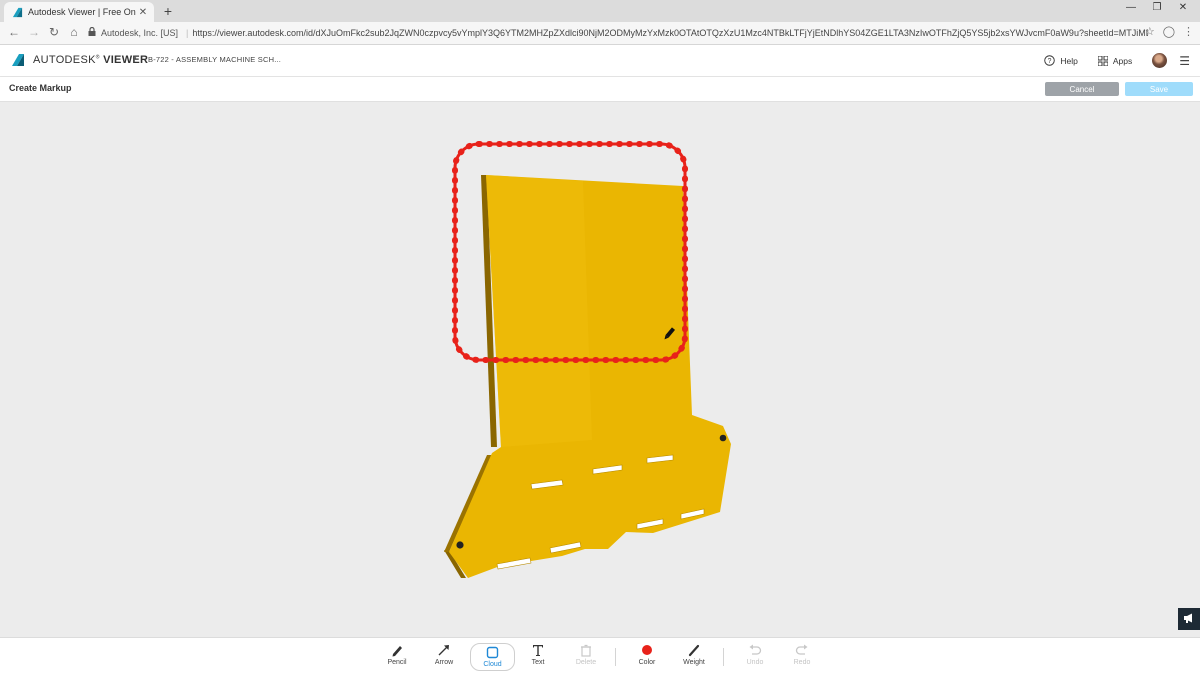 This screenshot has height=676, width=1200. I want to click on new-tab-icon: +, so click(168, 11).